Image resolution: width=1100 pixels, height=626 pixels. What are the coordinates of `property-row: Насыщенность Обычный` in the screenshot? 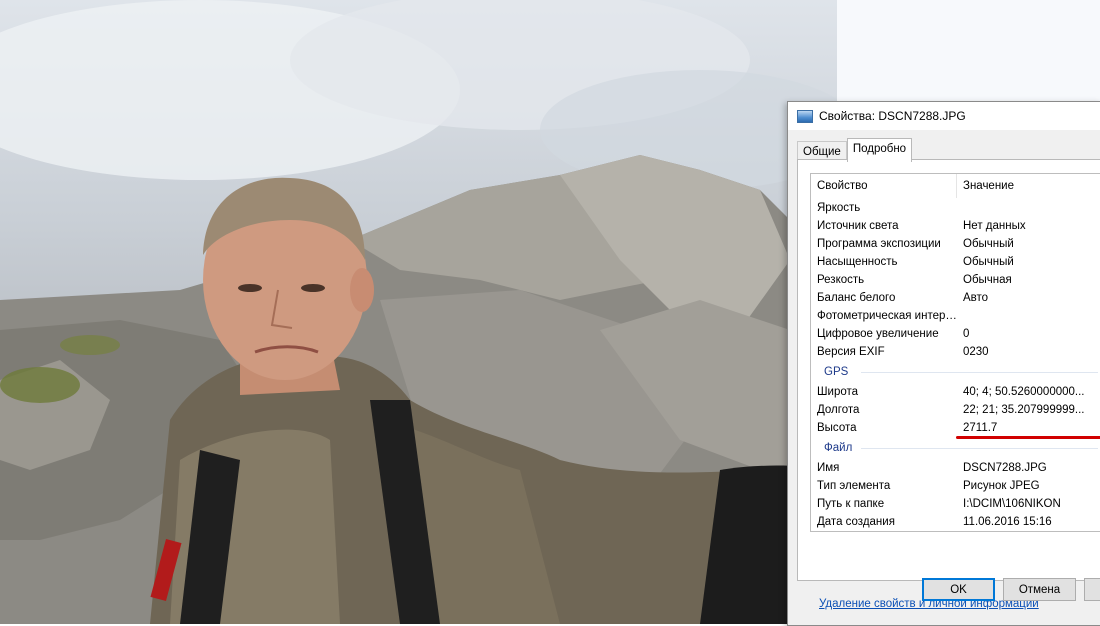 It's located at (955, 262).